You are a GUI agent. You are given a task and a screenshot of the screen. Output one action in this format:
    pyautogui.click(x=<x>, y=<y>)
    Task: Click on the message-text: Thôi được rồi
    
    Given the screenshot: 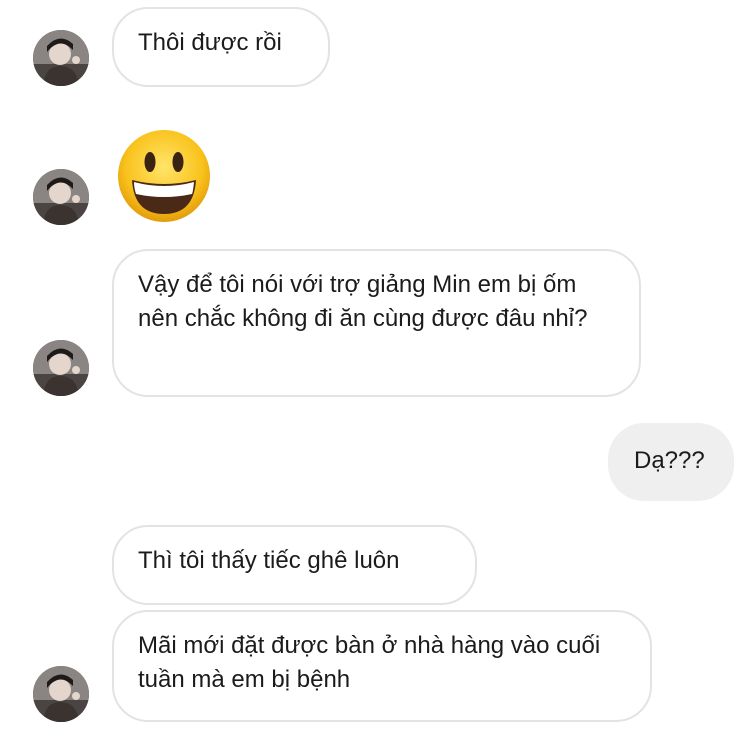 What is the action you would take?
    pyautogui.click(x=210, y=42)
    